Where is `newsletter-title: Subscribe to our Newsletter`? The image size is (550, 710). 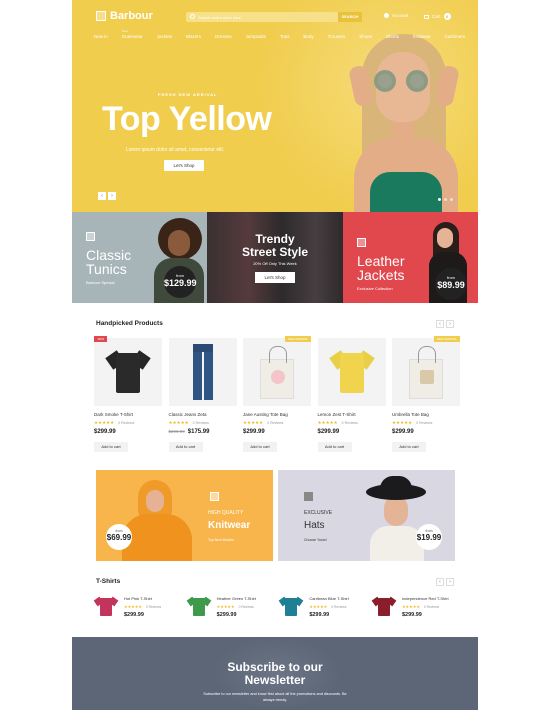 newsletter-title: Subscribe to our Newsletter is located at coordinates (275, 674).